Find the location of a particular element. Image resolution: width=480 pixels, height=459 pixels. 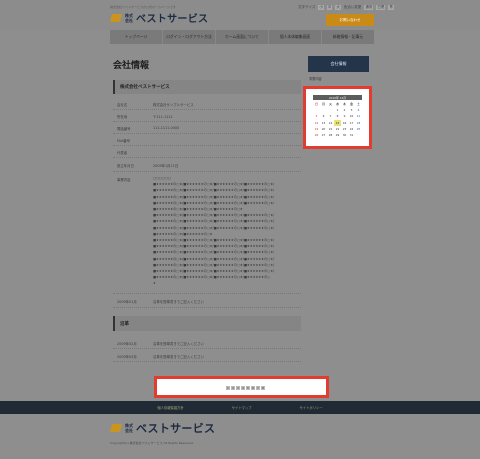

page-button: 4 is located at coordinates (243, 388).